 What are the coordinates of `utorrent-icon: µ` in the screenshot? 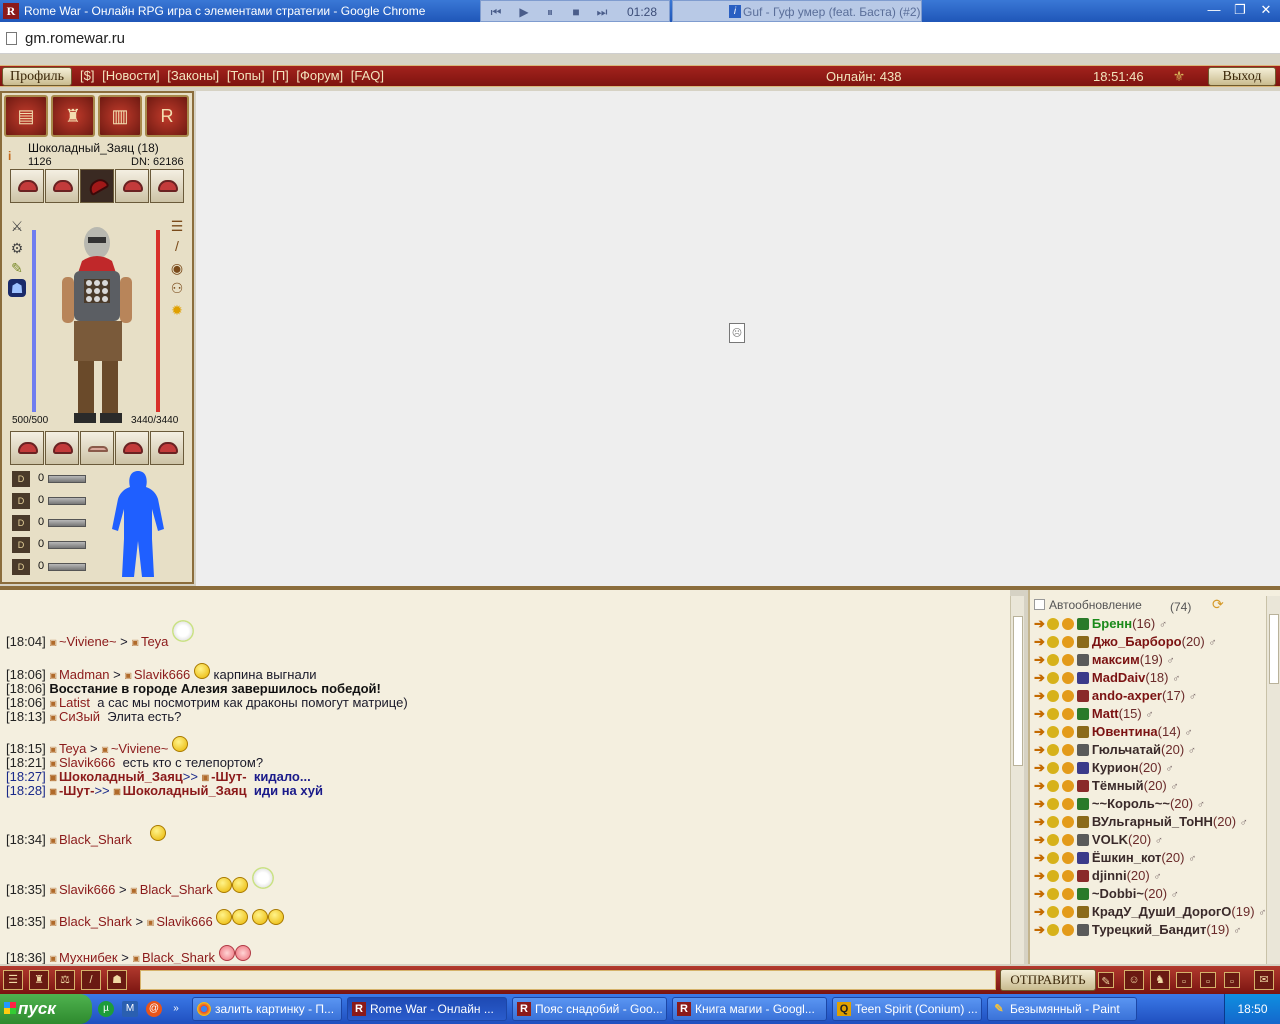 It's located at (106, 1009).